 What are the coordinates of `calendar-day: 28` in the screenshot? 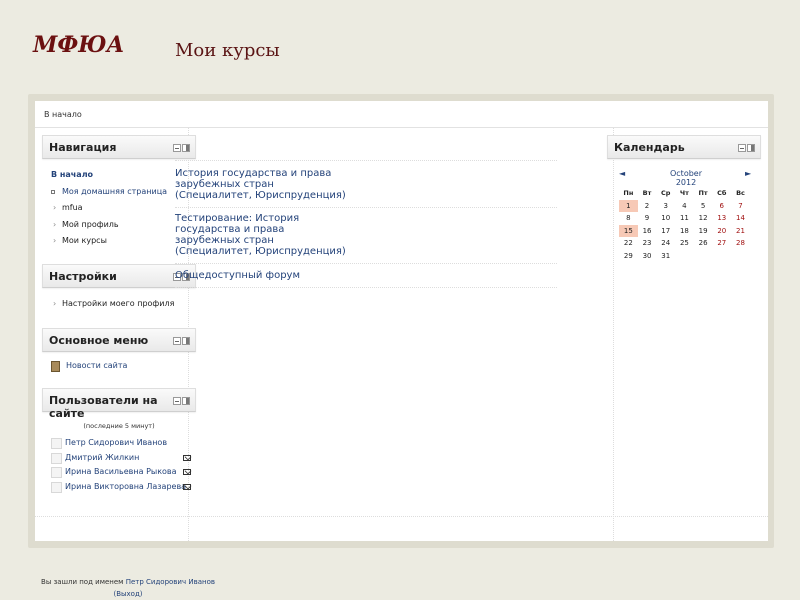 It's located at (740, 243).